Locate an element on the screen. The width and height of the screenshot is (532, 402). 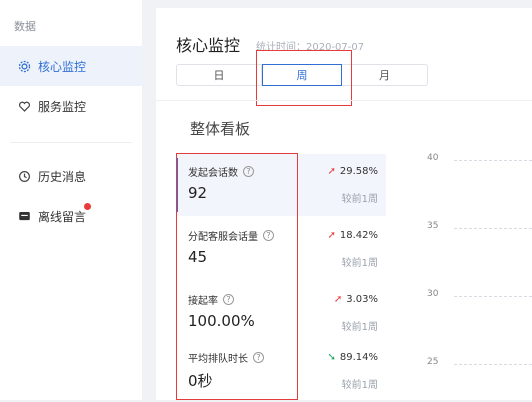
tab-highlight-box is located at coordinates (304, 78).